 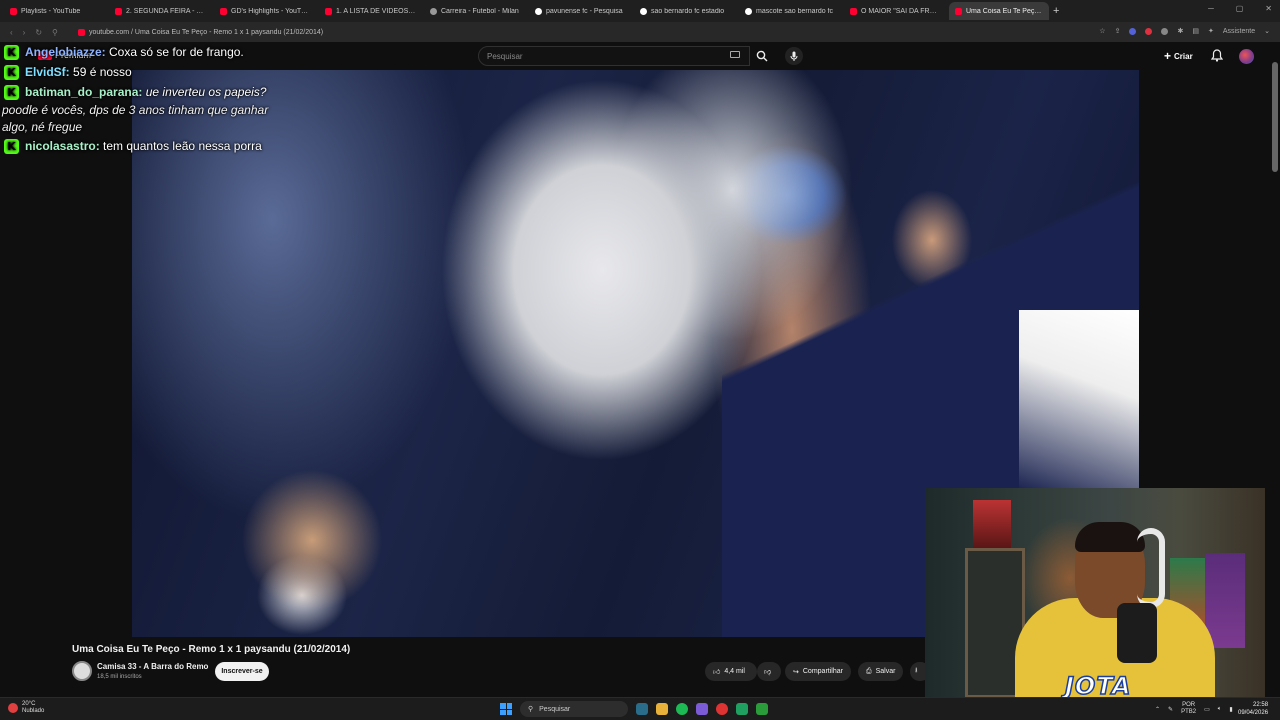 I want to click on reload-icon: ↻, so click(x=38, y=32).